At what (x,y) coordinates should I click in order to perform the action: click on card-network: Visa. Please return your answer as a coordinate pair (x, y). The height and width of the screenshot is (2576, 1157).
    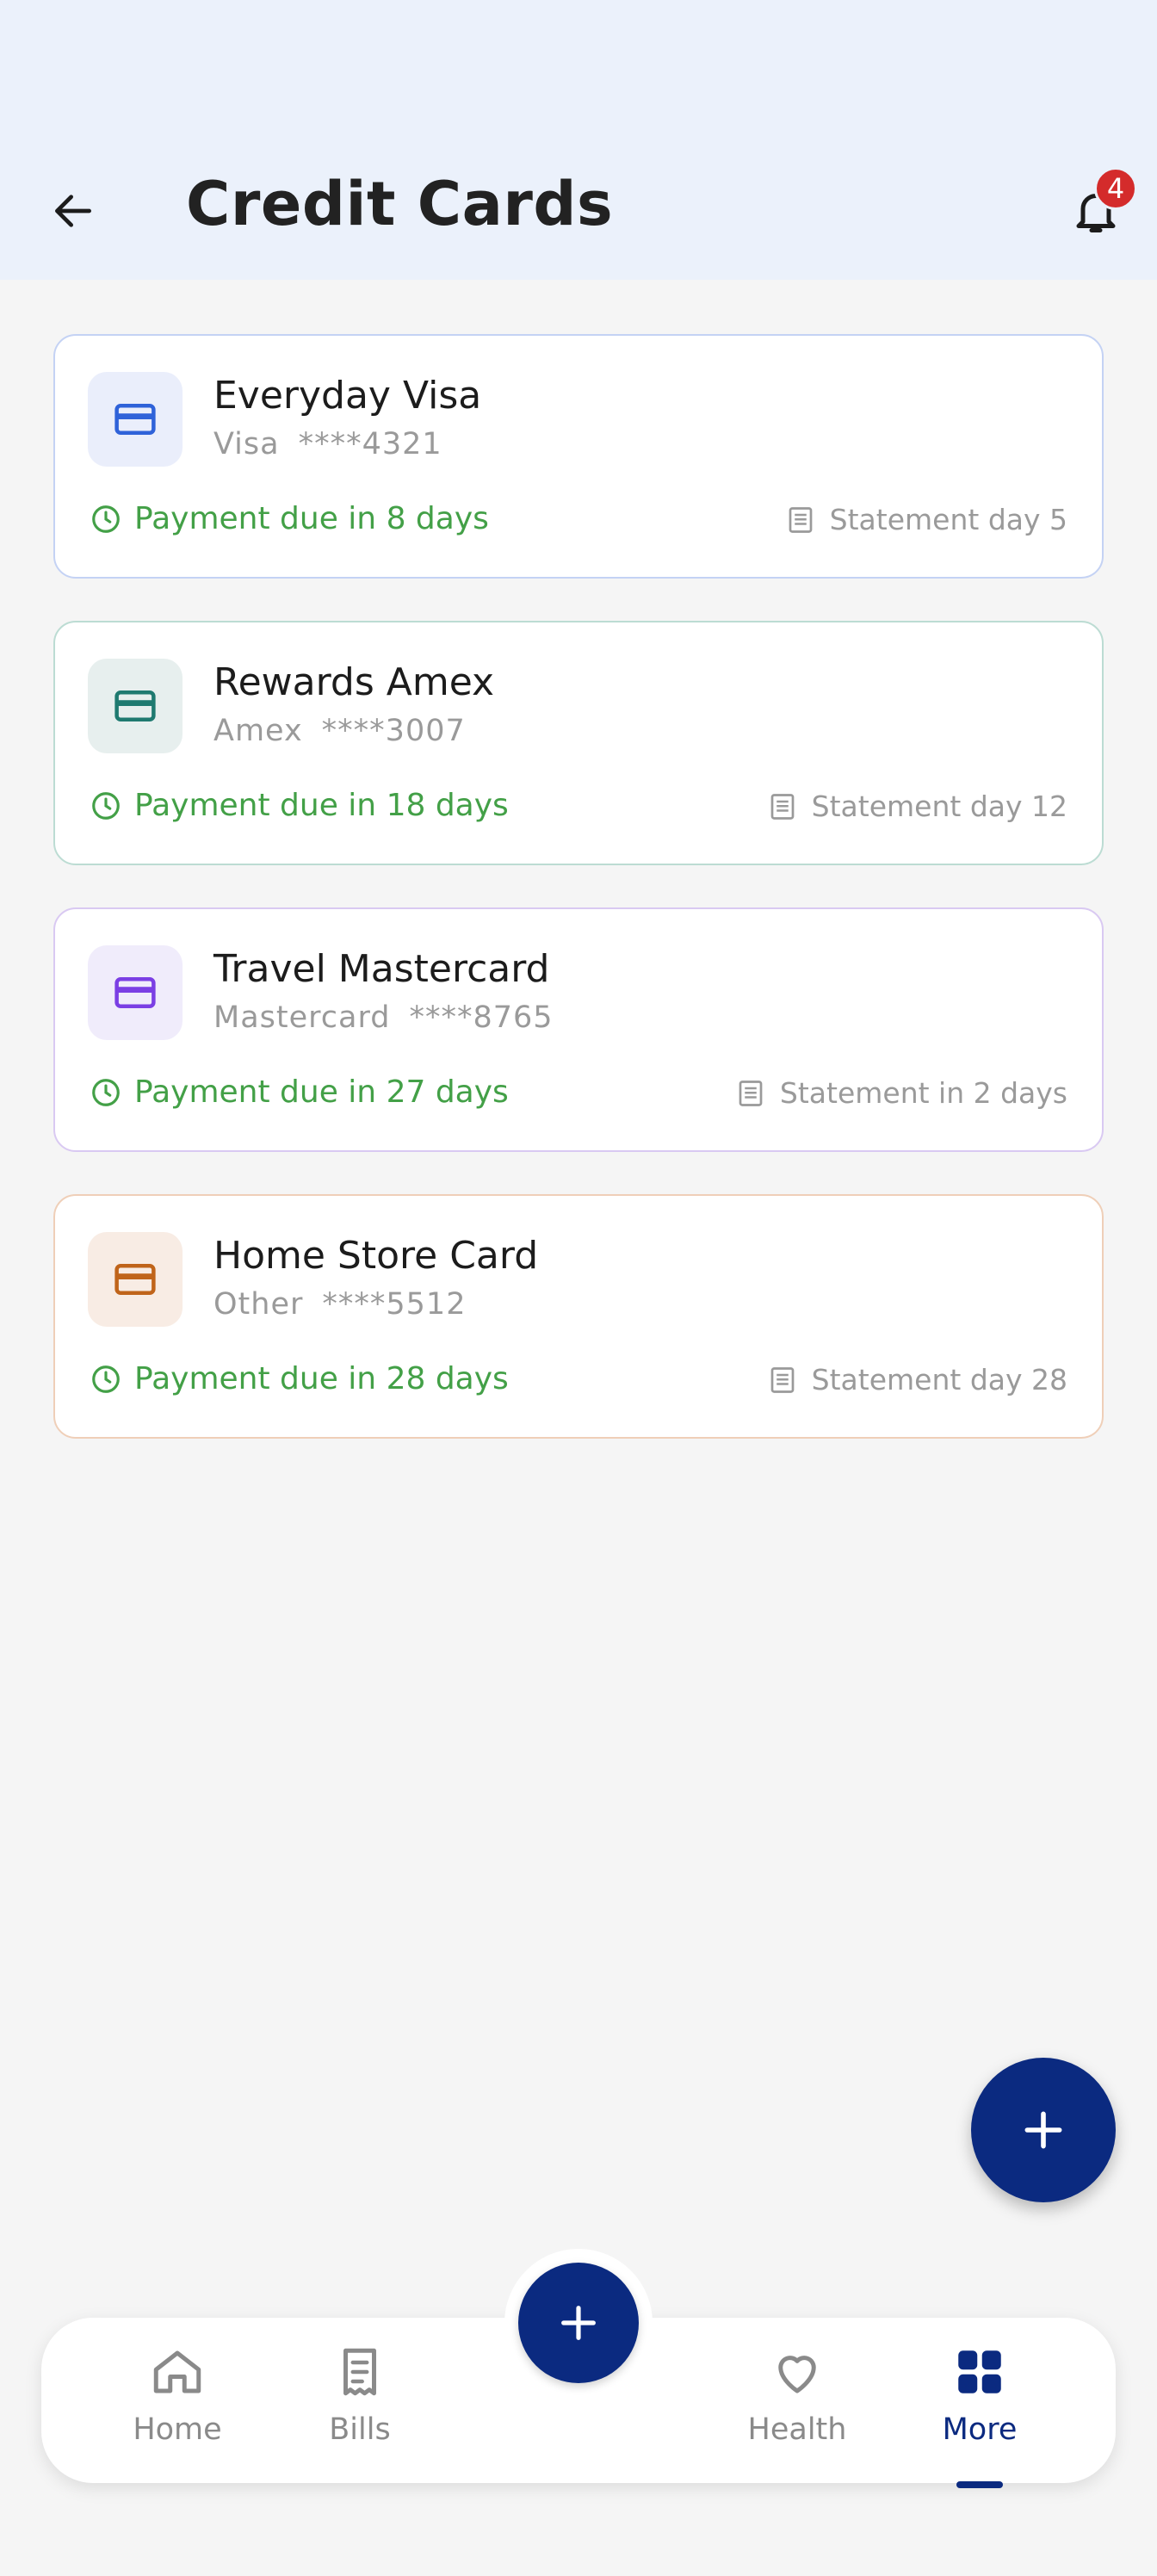
    Looking at the image, I should click on (247, 444).